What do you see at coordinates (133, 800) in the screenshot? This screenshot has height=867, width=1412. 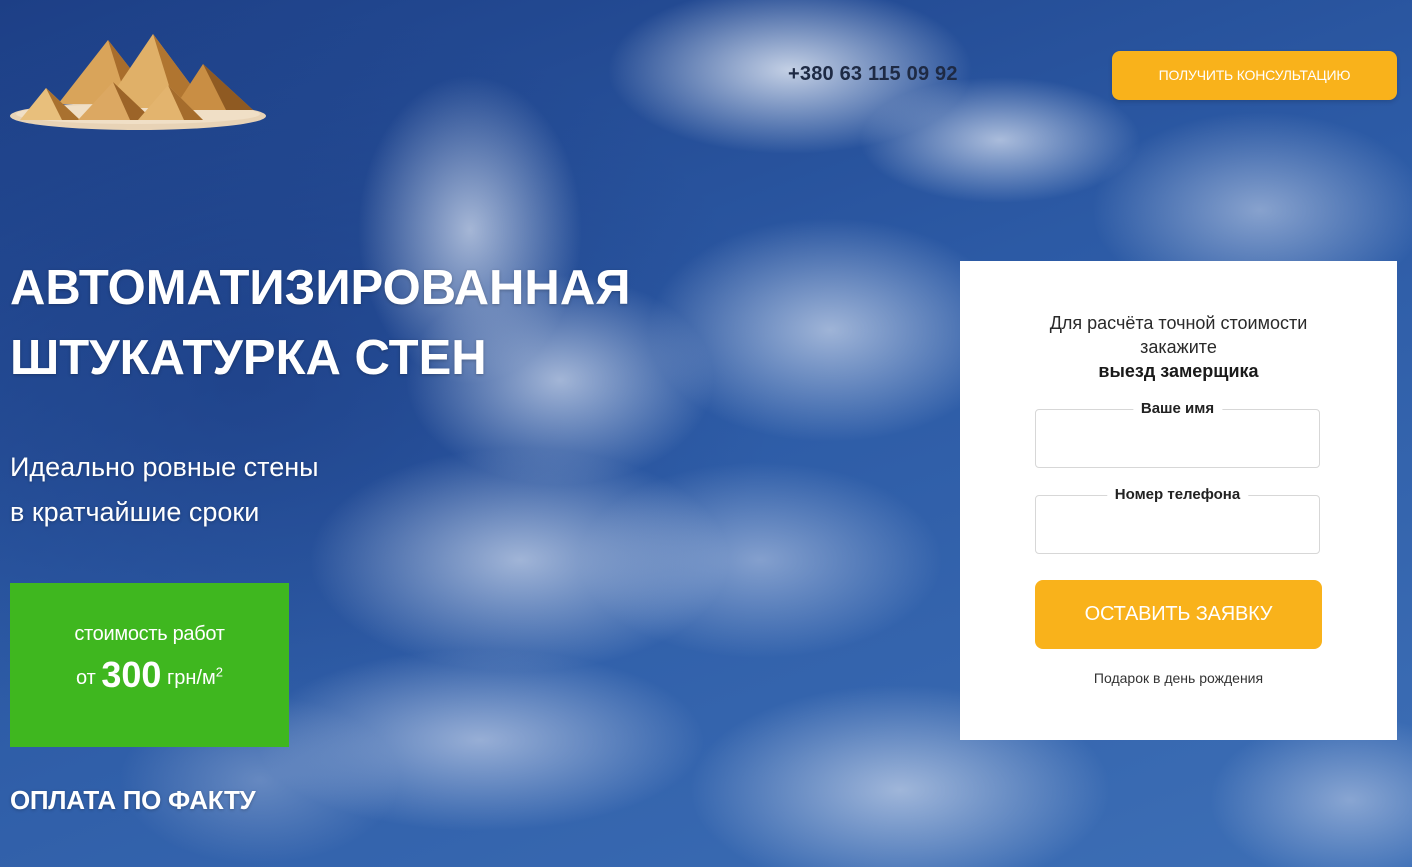 I see `payment-note: ОПЛАТА ПО ФАКТУ` at bounding box center [133, 800].